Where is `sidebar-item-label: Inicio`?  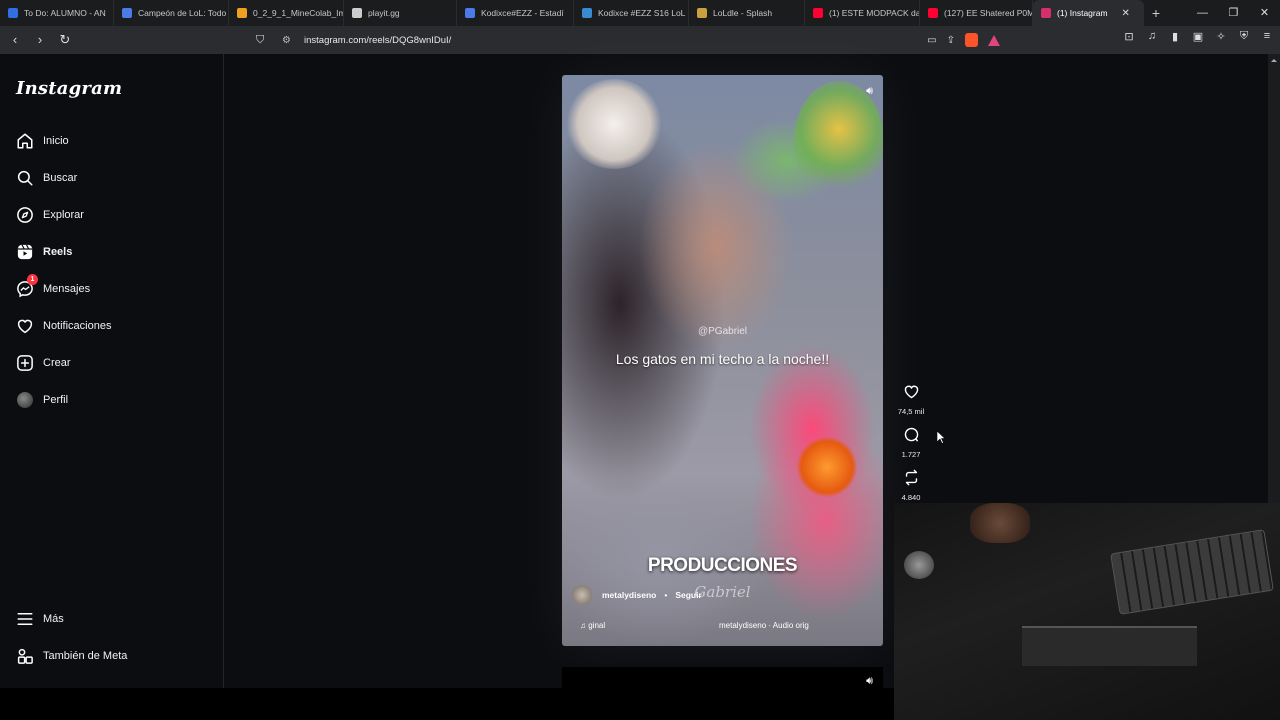
sidebar-item-label: Inicio is located at coordinates (56, 141).